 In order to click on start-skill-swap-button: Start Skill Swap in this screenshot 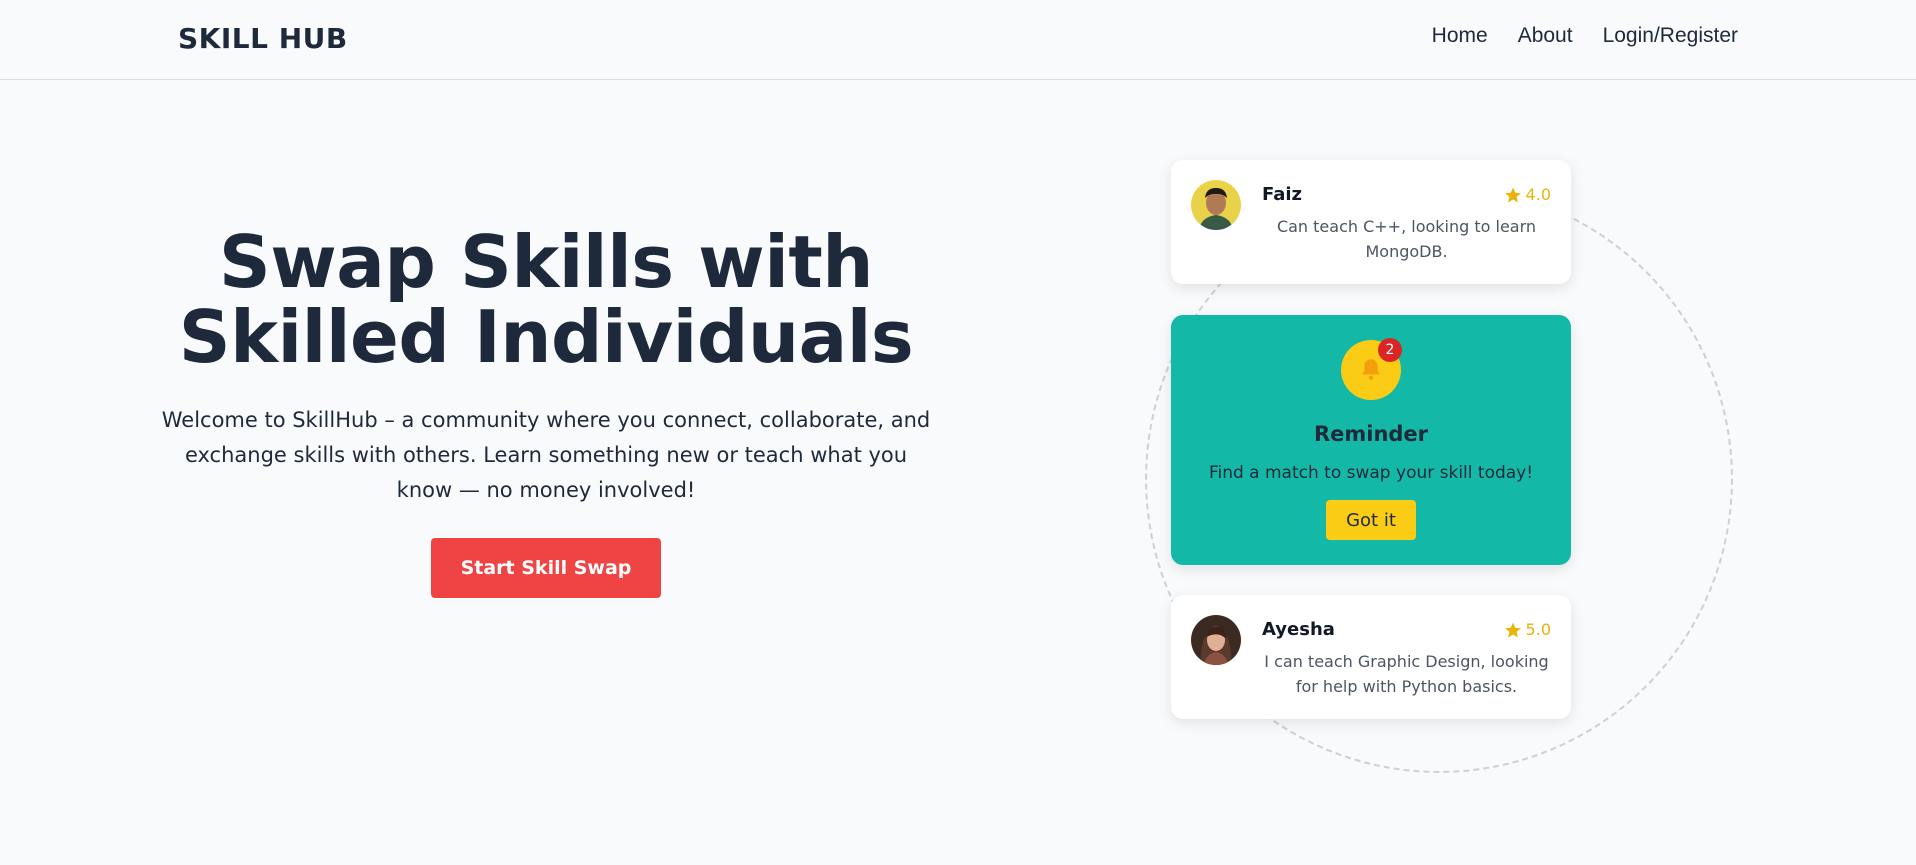, I will do `click(546, 568)`.